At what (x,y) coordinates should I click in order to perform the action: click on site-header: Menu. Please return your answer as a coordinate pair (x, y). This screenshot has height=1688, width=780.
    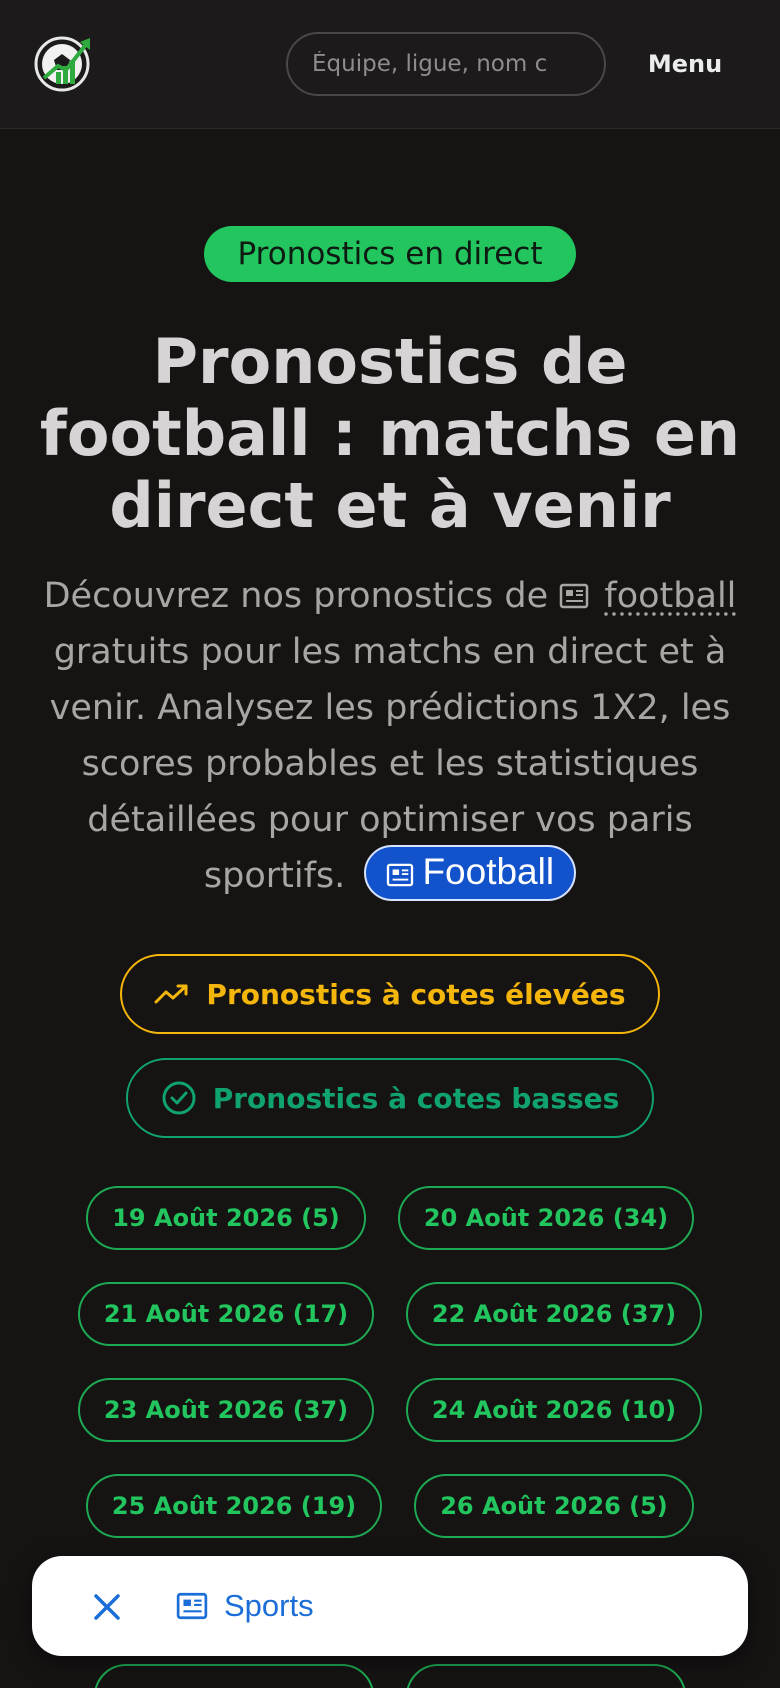
    Looking at the image, I should click on (390, 64).